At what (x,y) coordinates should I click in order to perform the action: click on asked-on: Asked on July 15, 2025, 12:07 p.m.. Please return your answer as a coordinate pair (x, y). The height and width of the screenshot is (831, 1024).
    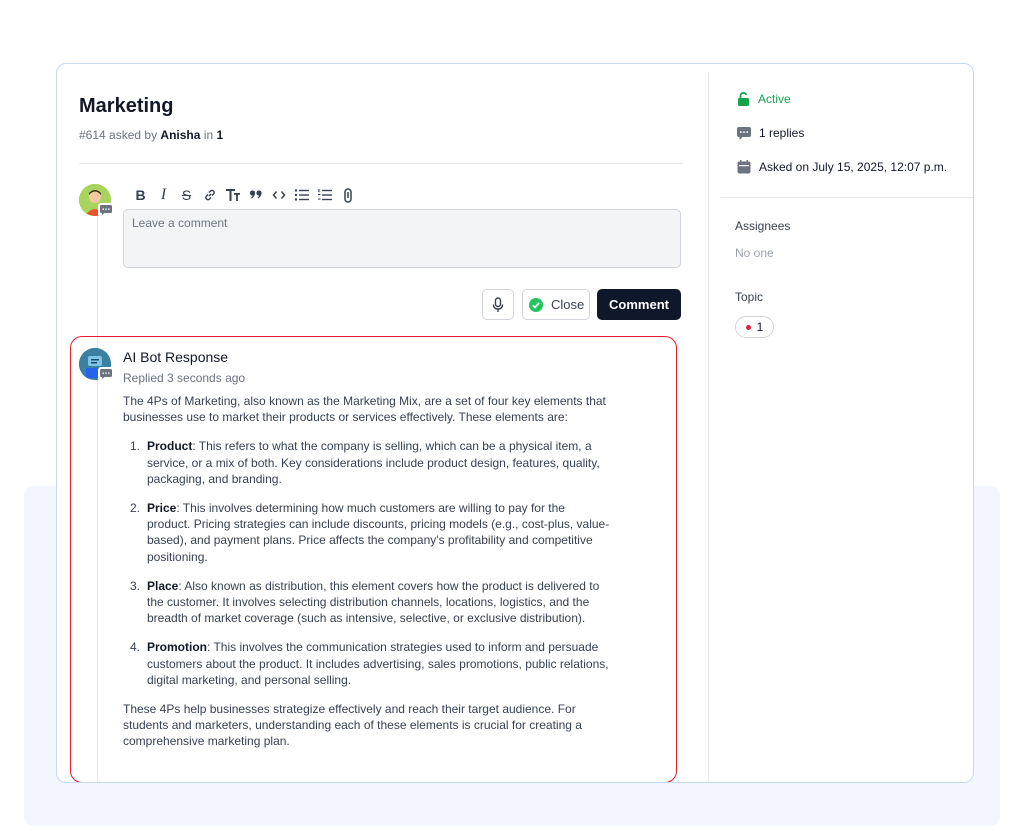
    Looking at the image, I should click on (842, 167).